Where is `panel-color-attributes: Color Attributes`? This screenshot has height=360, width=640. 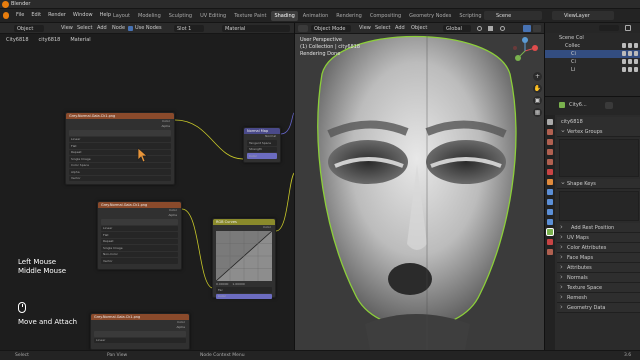
panel-color-attributes: Color Attributes is located at coordinates (598, 248).